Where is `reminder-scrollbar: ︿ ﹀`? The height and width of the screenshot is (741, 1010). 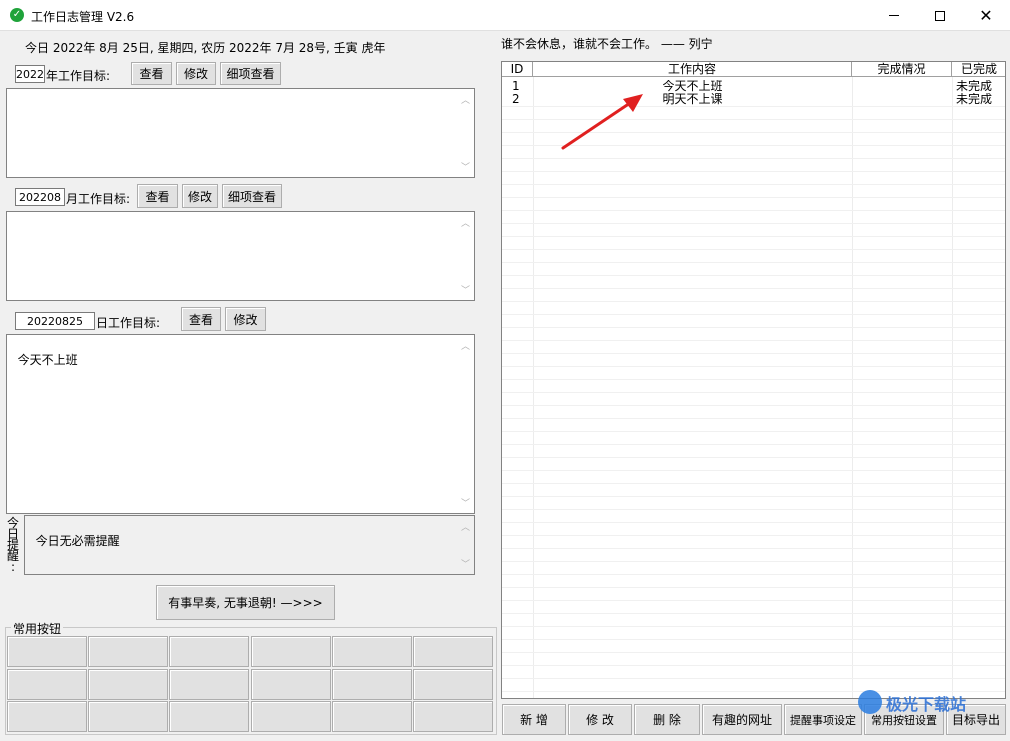 reminder-scrollbar: ︿ ﹀ is located at coordinates (465, 545).